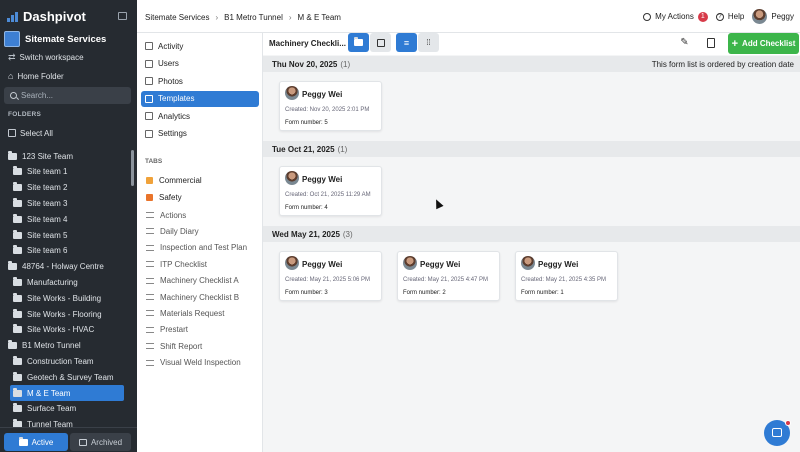 The height and width of the screenshot is (452, 800). I want to click on folder-item: B1 Metro Tunnel, so click(64, 346).